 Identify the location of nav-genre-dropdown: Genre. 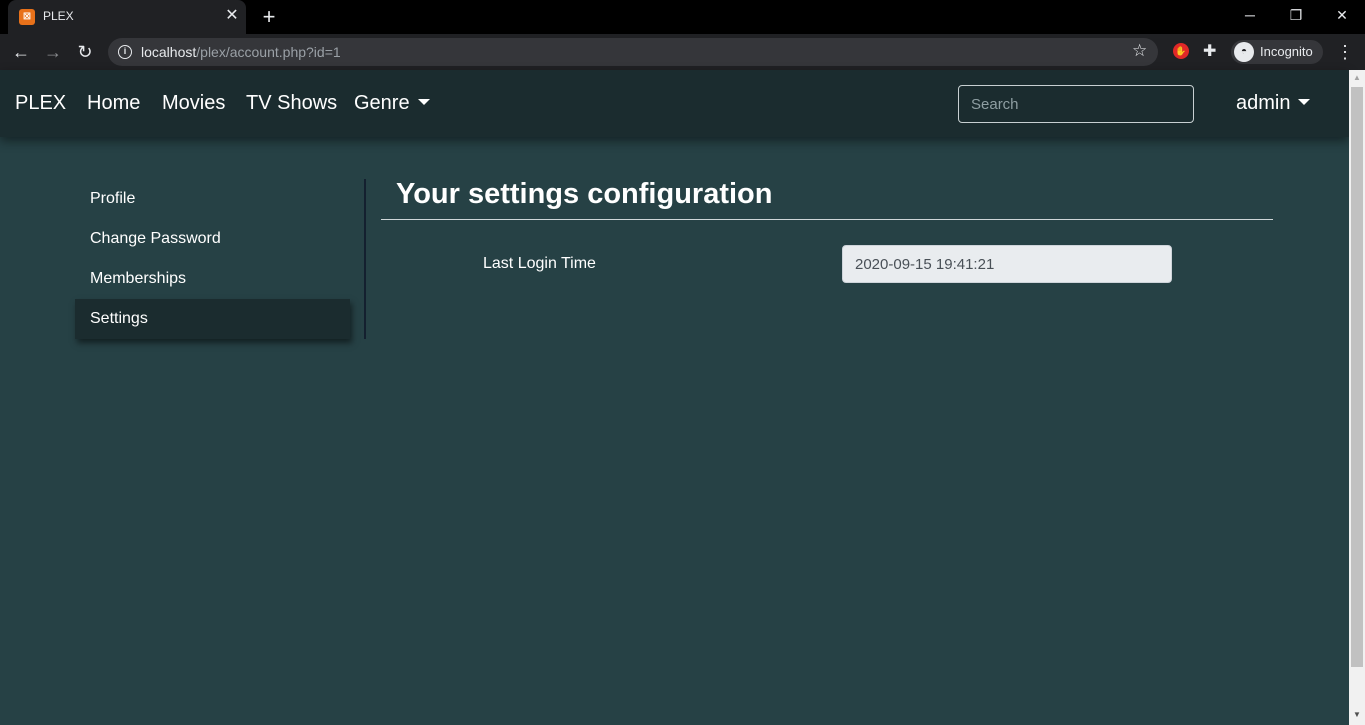
(392, 103).